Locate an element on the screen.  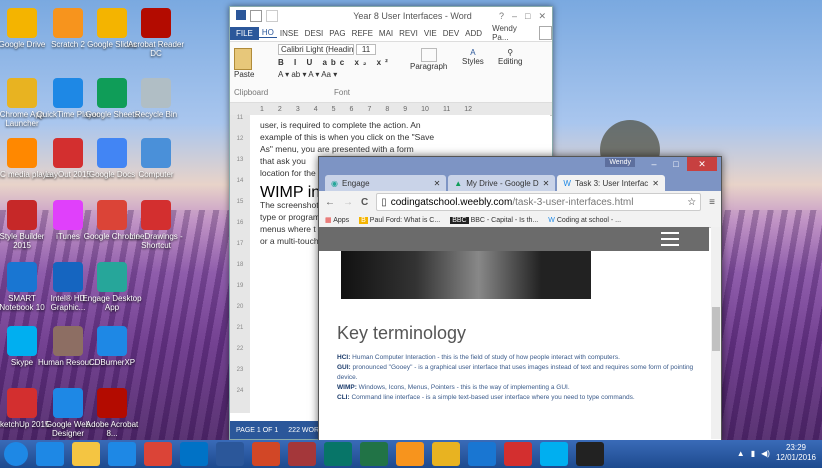
word-title-bar: Year 8 User Interfaces - Word ? – □ ✕ is located at coordinates (391, 16).